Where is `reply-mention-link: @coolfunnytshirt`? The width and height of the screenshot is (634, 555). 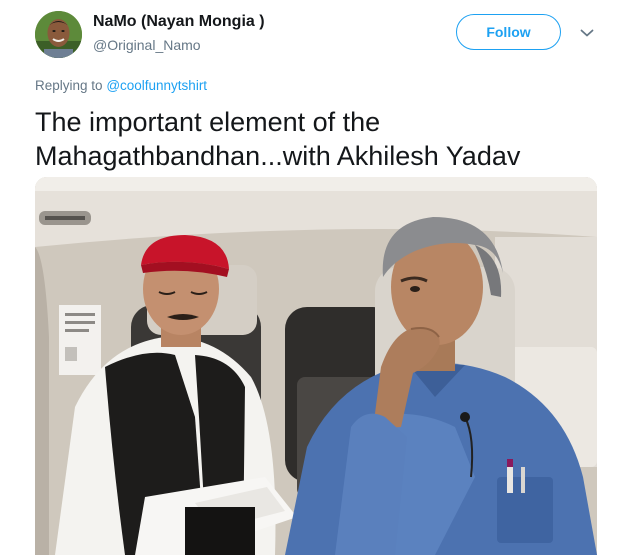 reply-mention-link: @coolfunnytshirt is located at coordinates (156, 85).